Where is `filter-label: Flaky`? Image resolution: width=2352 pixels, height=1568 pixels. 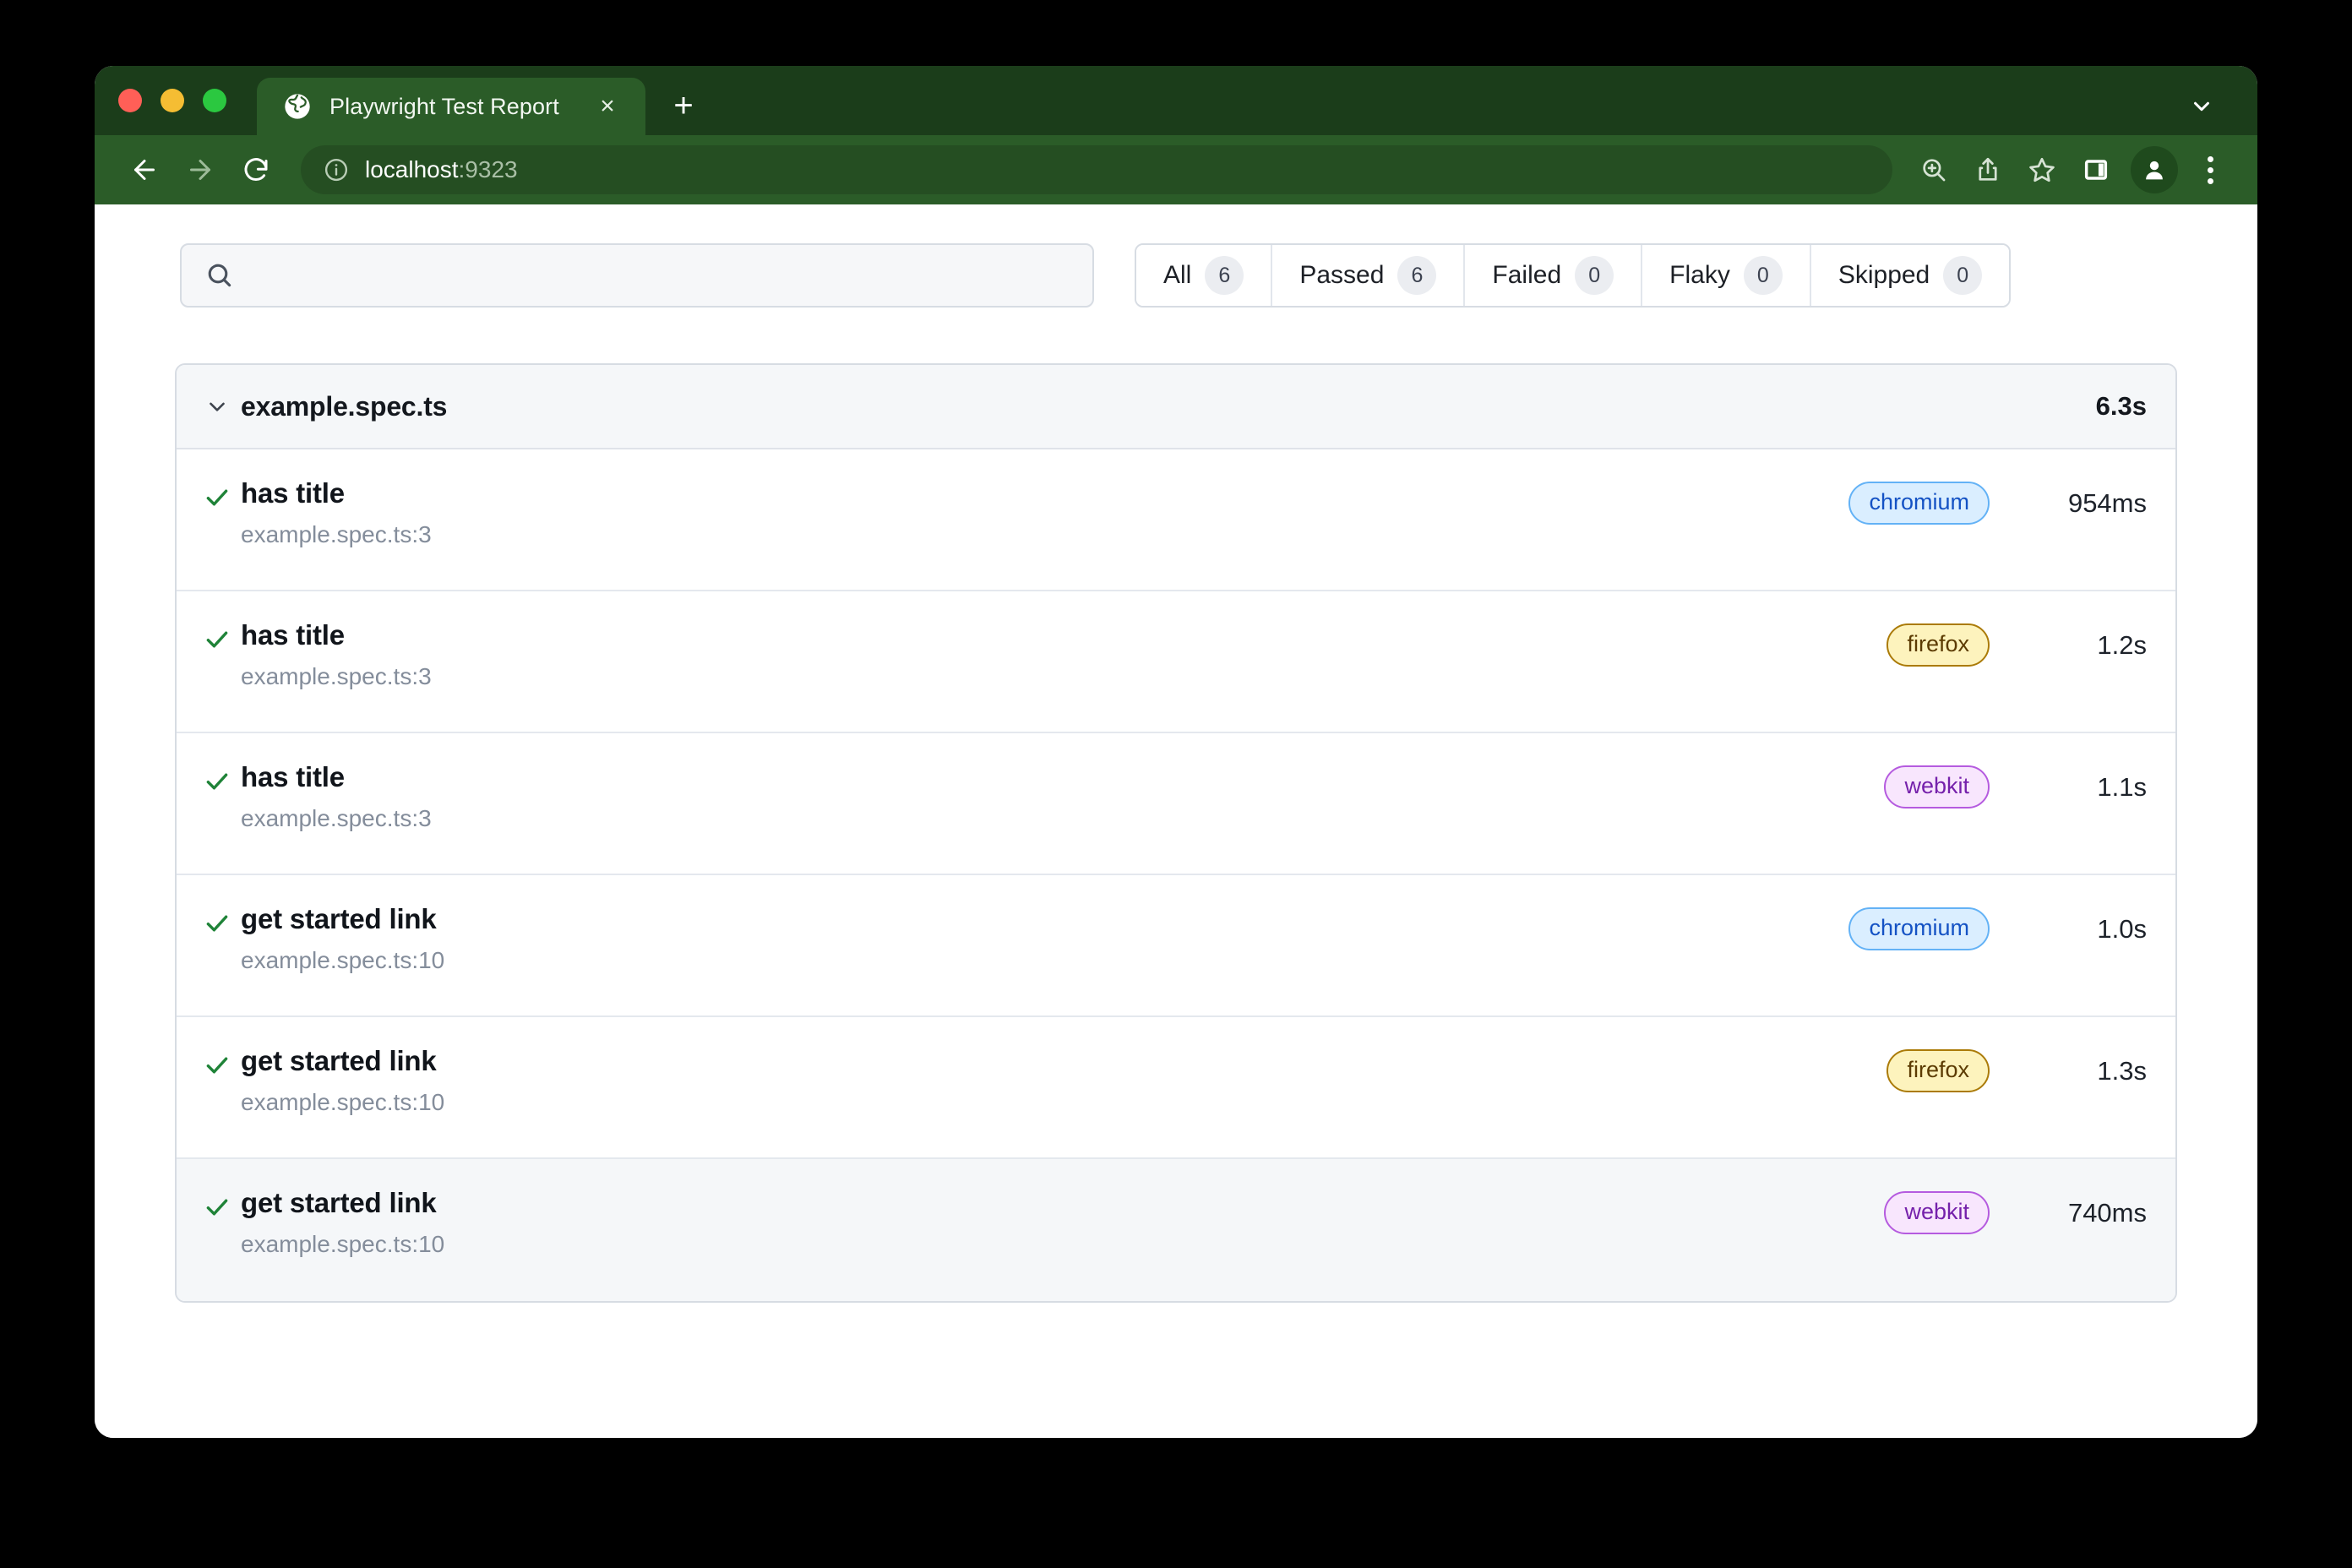 filter-label: Flaky is located at coordinates (1699, 275).